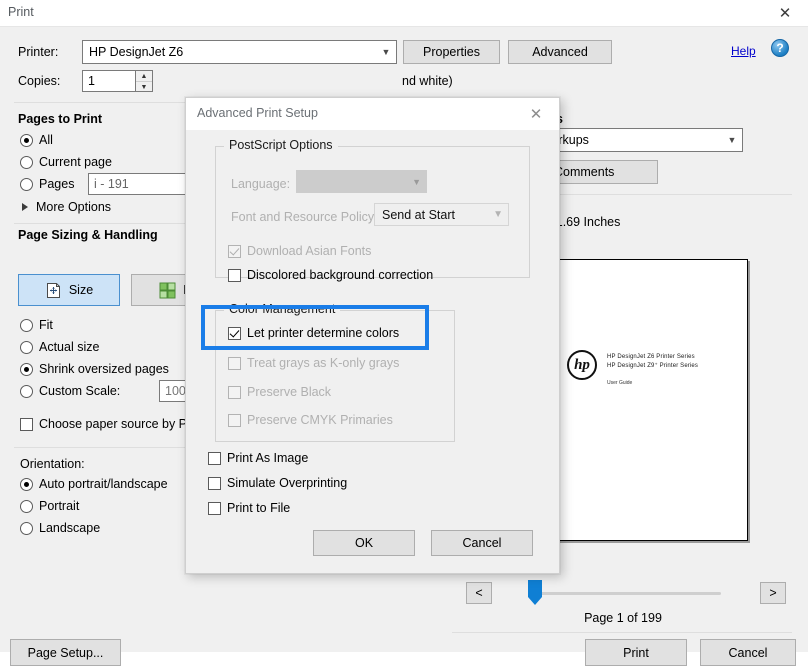  I want to click on checkbox-preserve-cmyk-primaries-label: Preserve CMYK Primaries, so click(320, 420).